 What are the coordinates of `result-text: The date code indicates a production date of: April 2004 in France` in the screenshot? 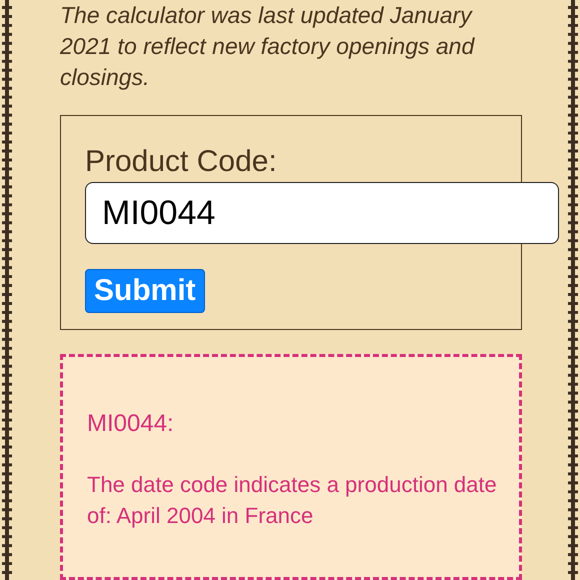 It's located at (292, 500).